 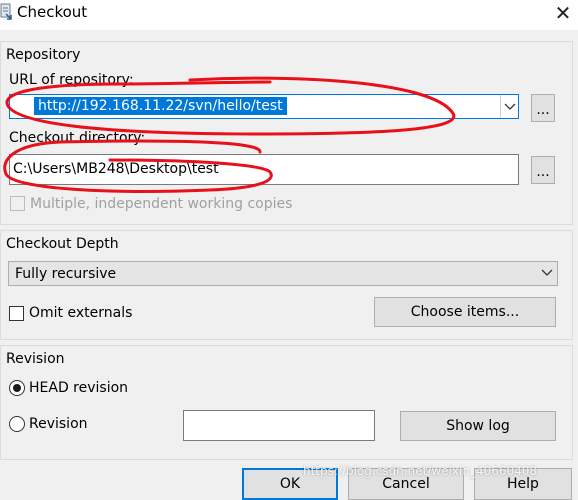 What do you see at coordinates (16, 313) in the screenshot?
I see `omit-externals-checkbox` at bounding box center [16, 313].